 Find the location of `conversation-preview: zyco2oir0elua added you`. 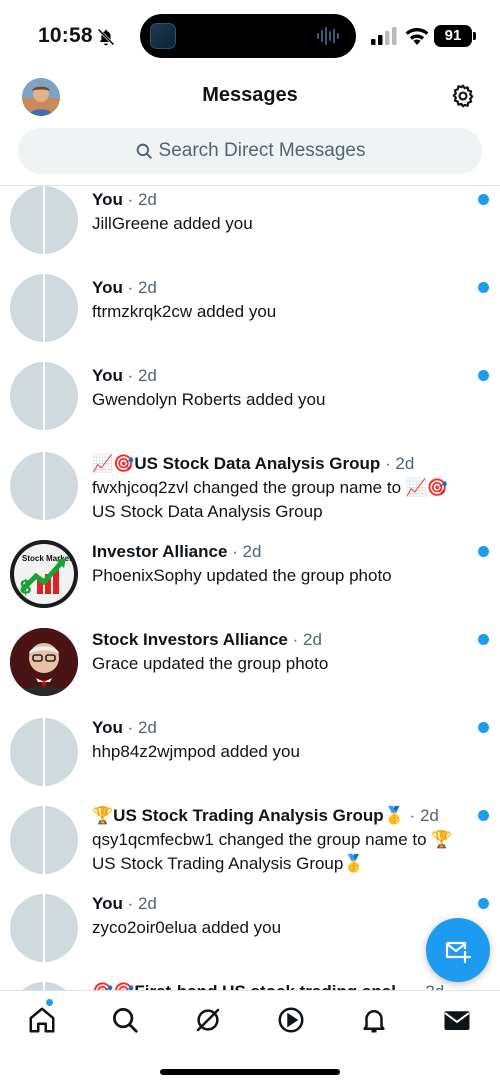

conversation-preview: zyco2oir0elua added you is located at coordinates (187, 927).